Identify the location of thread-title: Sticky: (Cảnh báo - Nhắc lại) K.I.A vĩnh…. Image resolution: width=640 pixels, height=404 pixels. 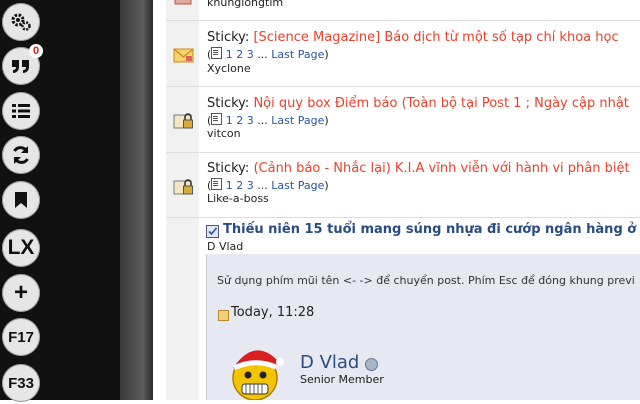
(418, 168).